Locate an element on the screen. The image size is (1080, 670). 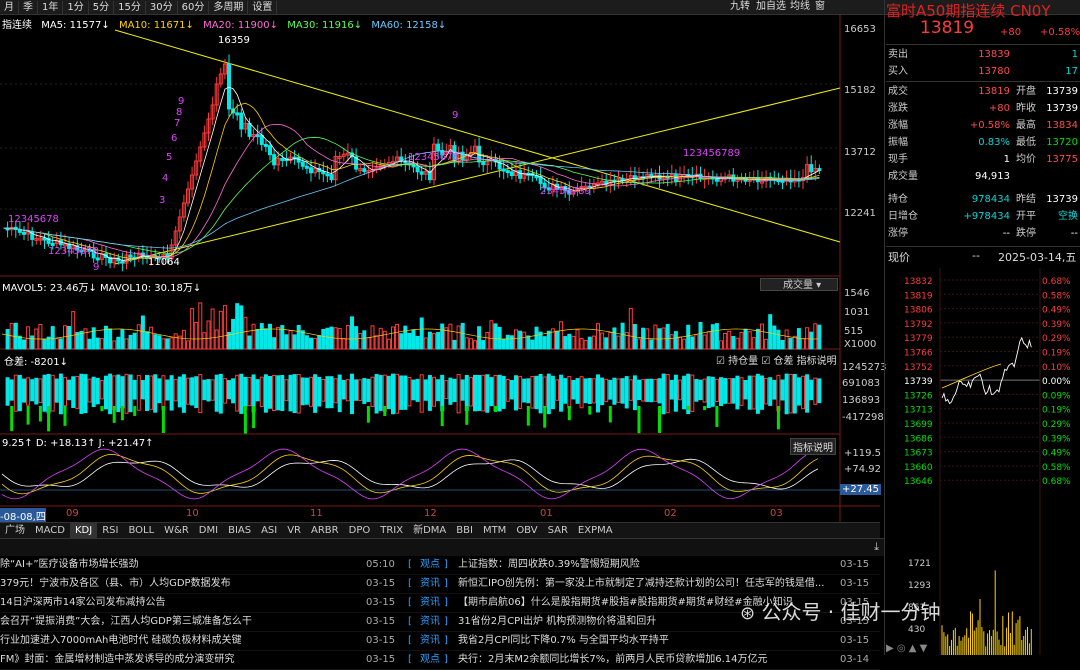
period-6: 30分 is located at coordinates (162, 8).